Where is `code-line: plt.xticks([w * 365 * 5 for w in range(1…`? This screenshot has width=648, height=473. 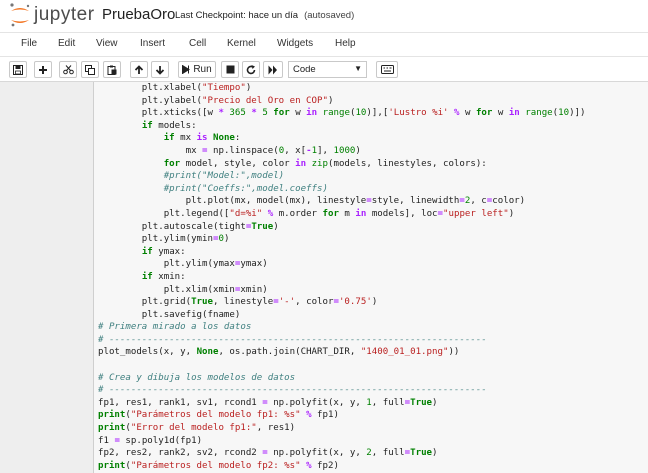
code-line: plt.xticks([w * 365 * 5 for w in range(1… is located at coordinates (342, 113).